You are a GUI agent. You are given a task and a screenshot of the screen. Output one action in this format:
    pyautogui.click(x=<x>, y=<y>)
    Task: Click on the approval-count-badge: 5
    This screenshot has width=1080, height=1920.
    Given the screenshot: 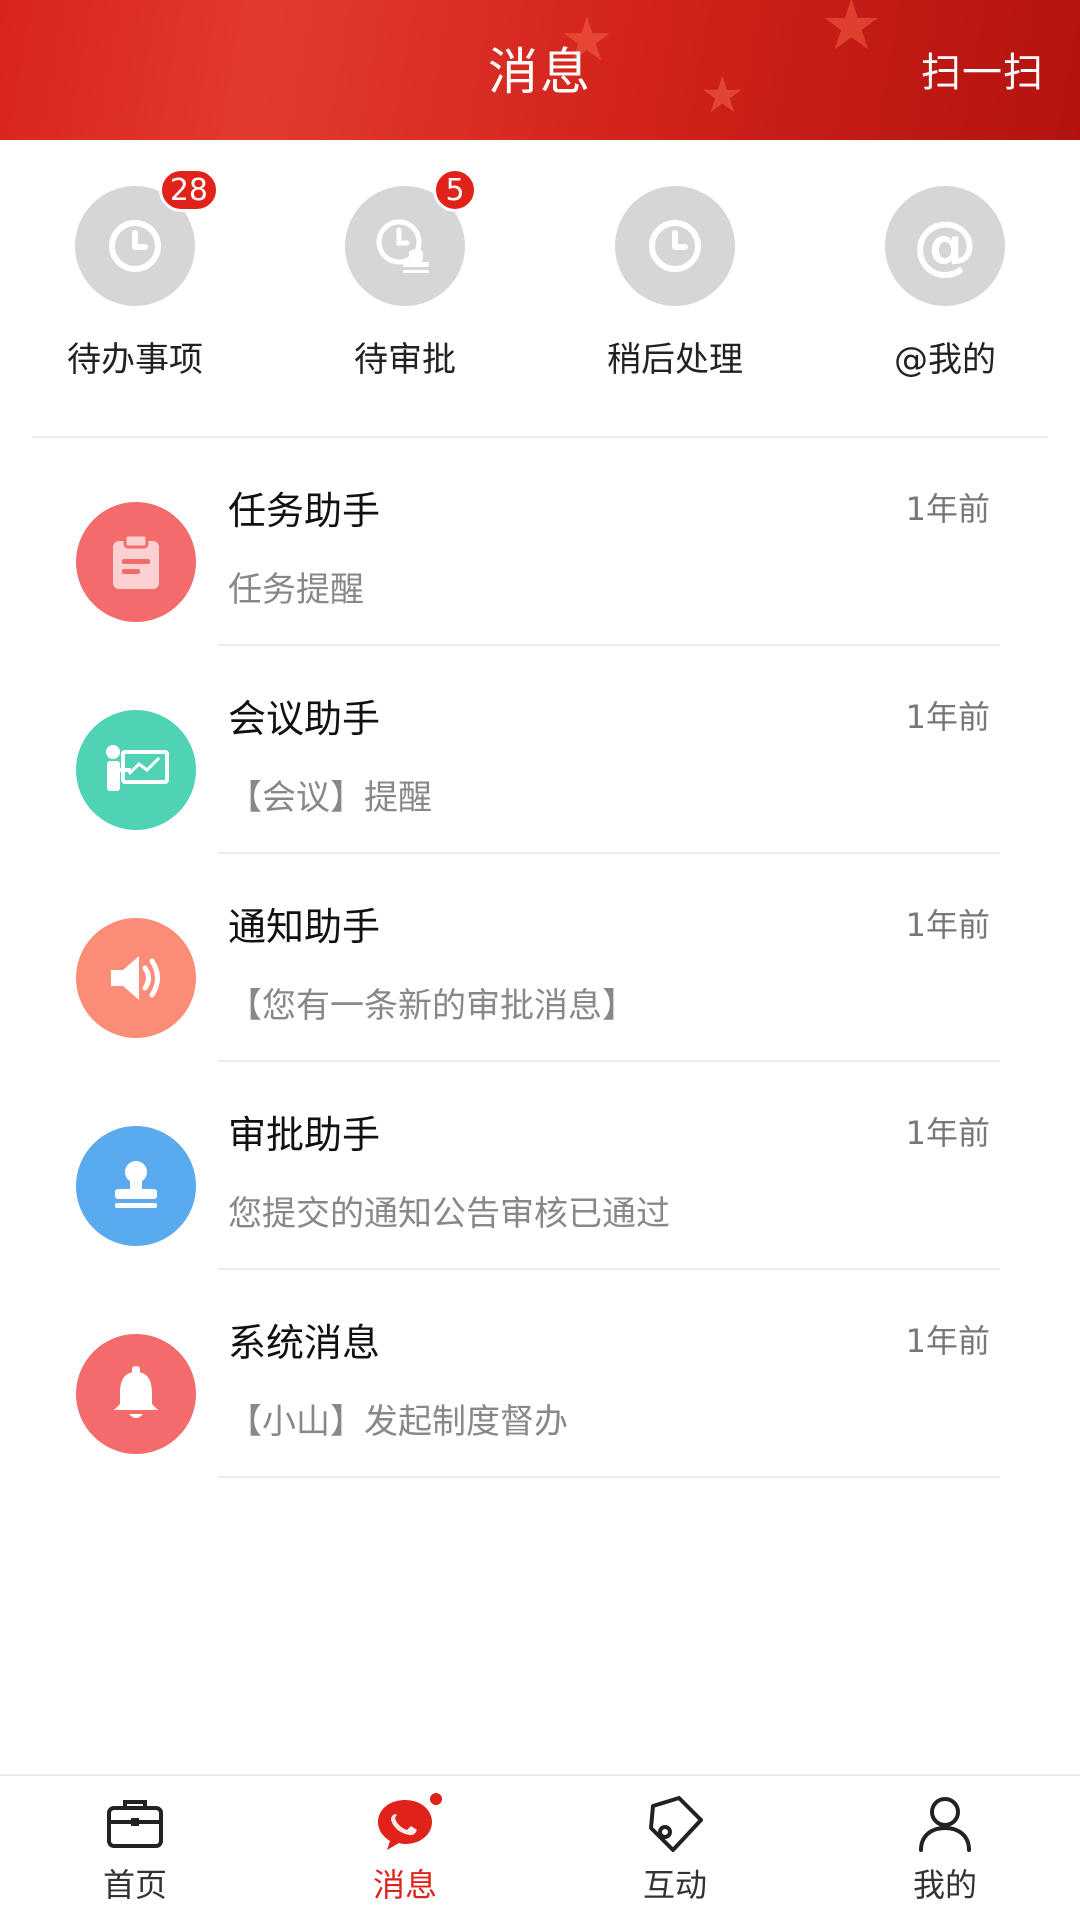 What is the action you would take?
    pyautogui.click(x=455, y=190)
    